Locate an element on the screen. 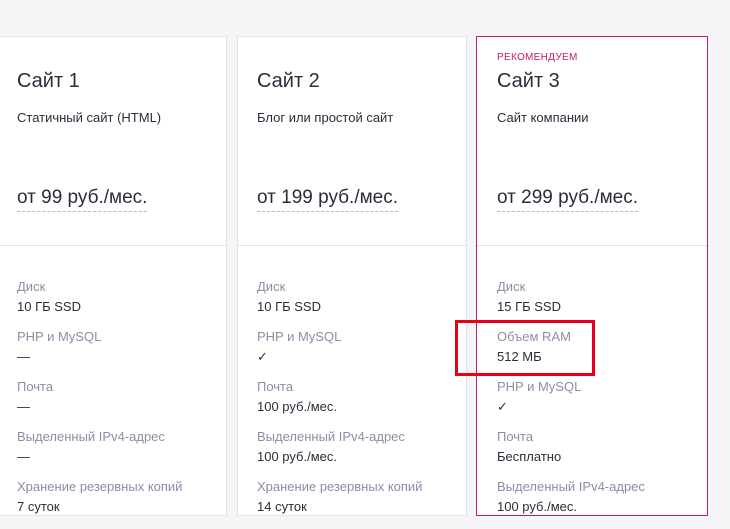  feature-ipv4: Выделенный IPv4-адрес — is located at coordinates (99, 454).